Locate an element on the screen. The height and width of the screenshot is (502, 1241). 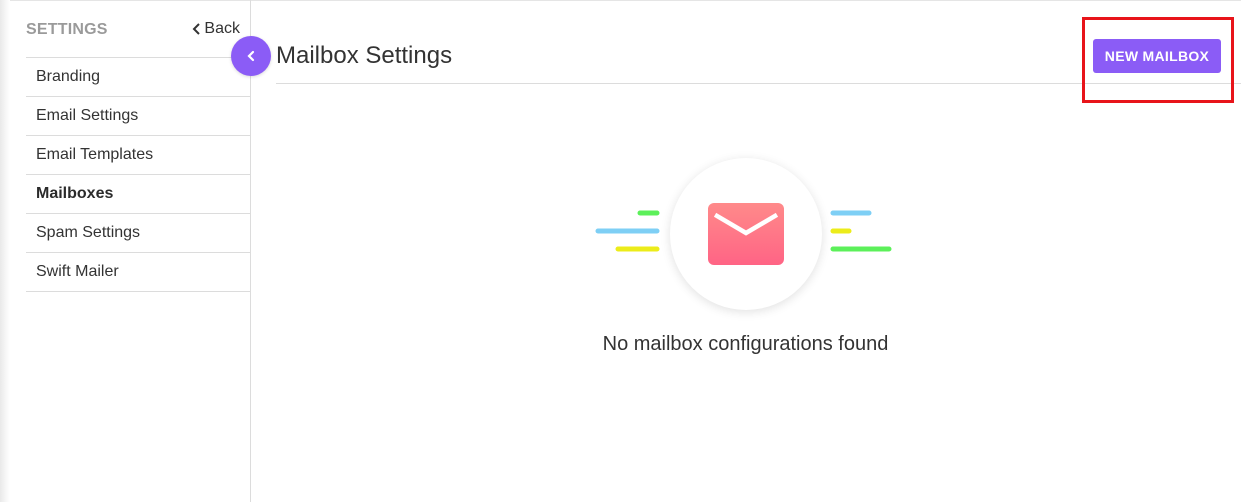
sidebar-item-spam-settings: Spam Settings is located at coordinates (138, 233).